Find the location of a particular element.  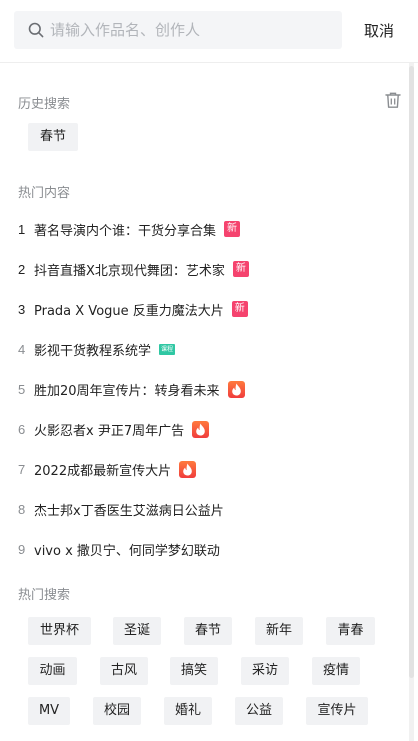

hot-search-tag: 校园 is located at coordinates (117, 711).